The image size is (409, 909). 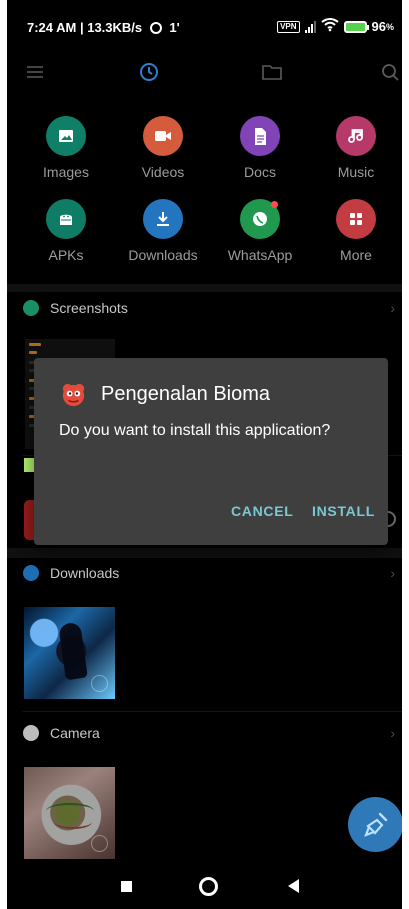 I want to click on camera-section-header: Camera, so click(x=61, y=733).